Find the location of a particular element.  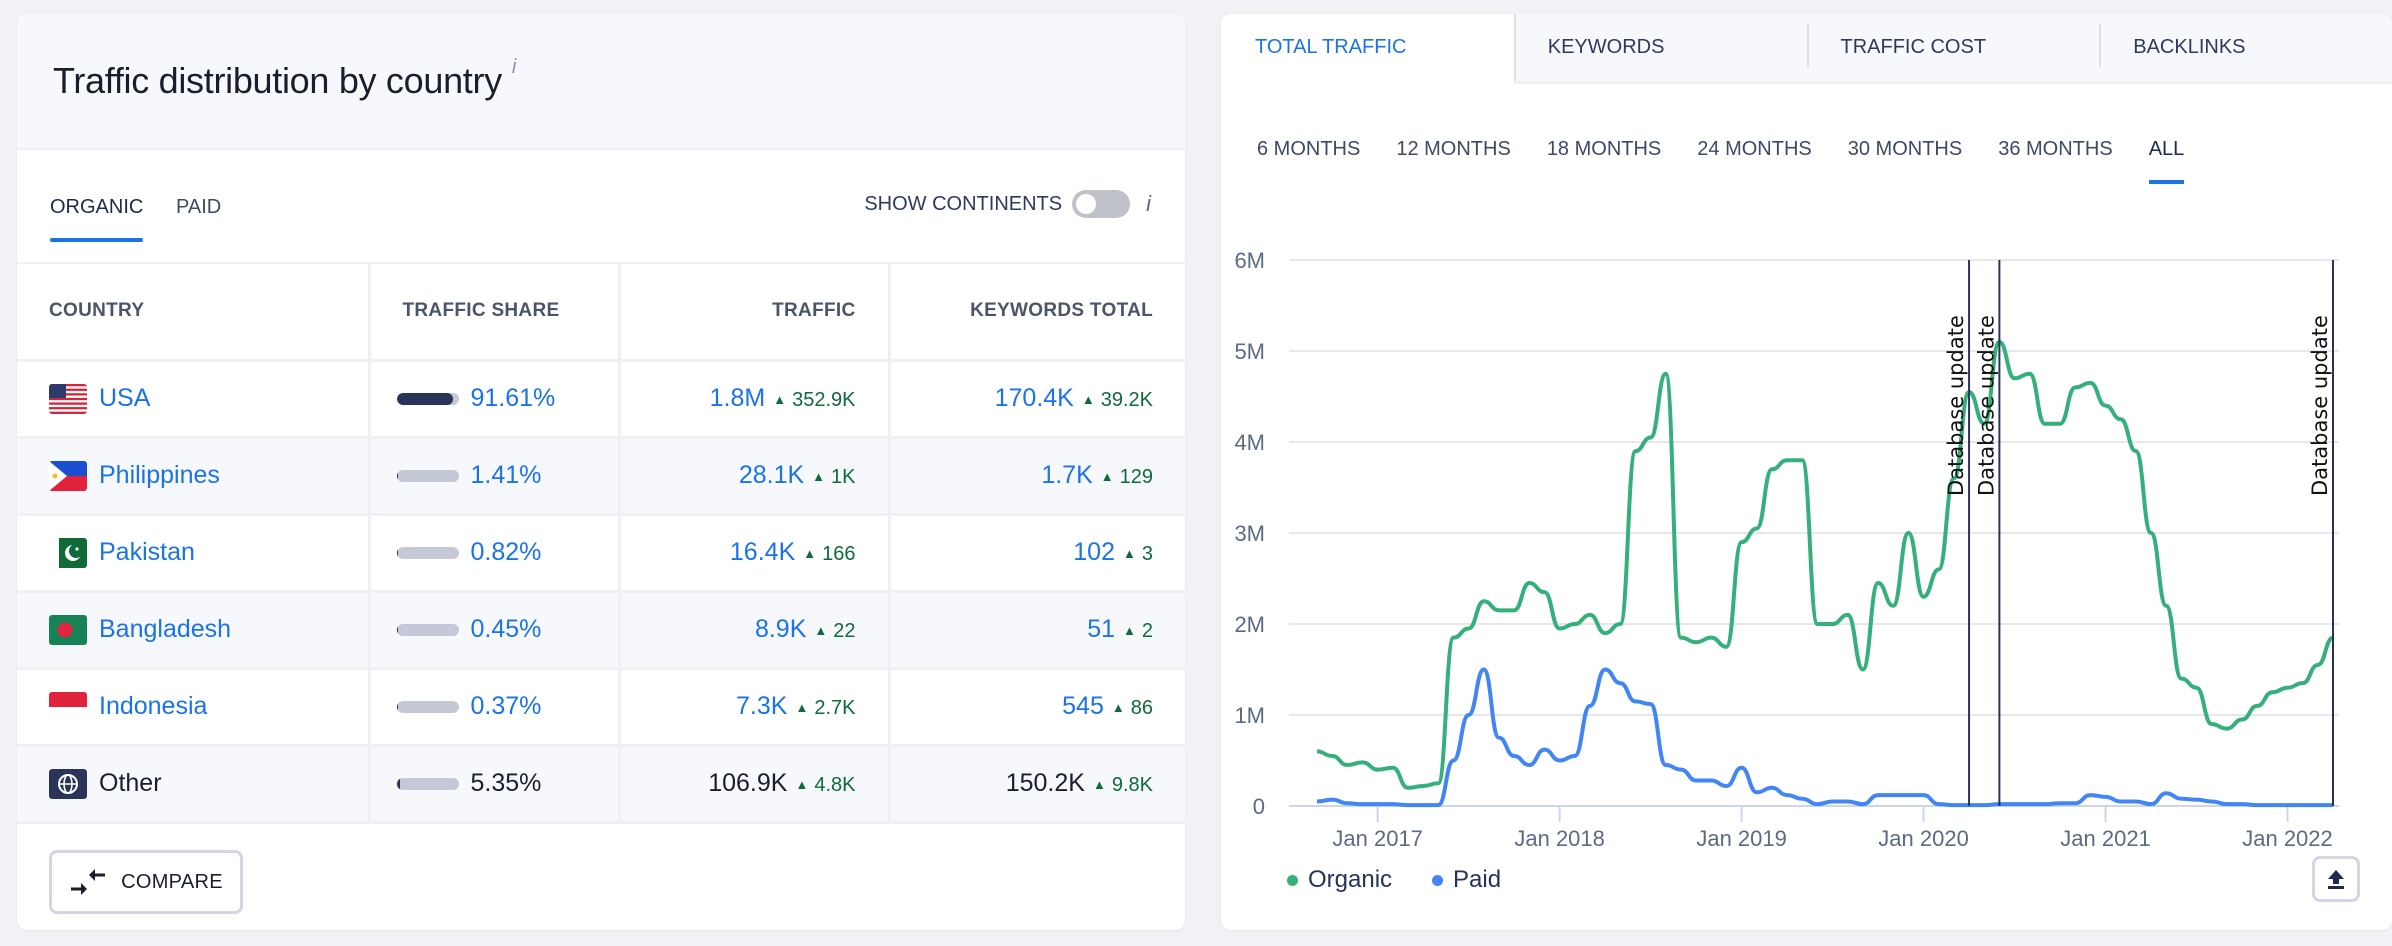

period-36-months: 36 MONTHS is located at coordinates (2055, 149).